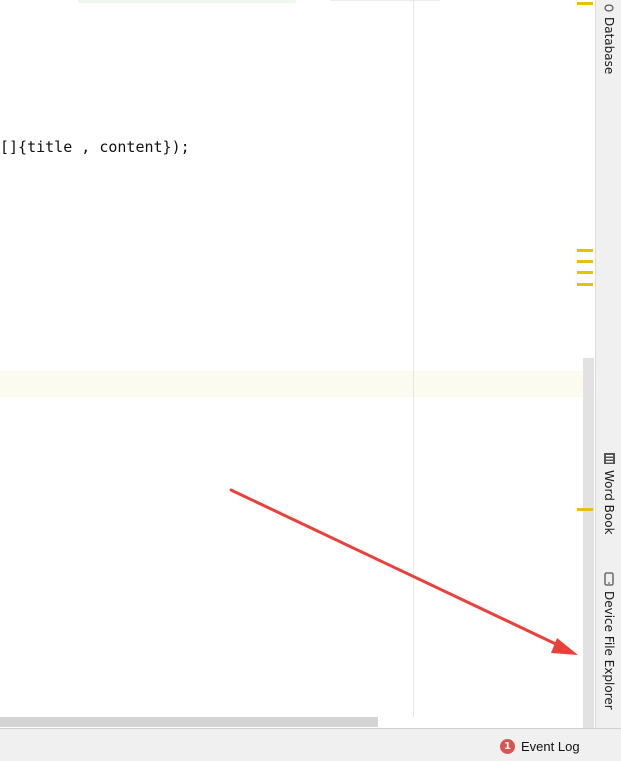  Describe the element at coordinates (507, 746) in the screenshot. I see `event-log-count-badge: 1` at that location.